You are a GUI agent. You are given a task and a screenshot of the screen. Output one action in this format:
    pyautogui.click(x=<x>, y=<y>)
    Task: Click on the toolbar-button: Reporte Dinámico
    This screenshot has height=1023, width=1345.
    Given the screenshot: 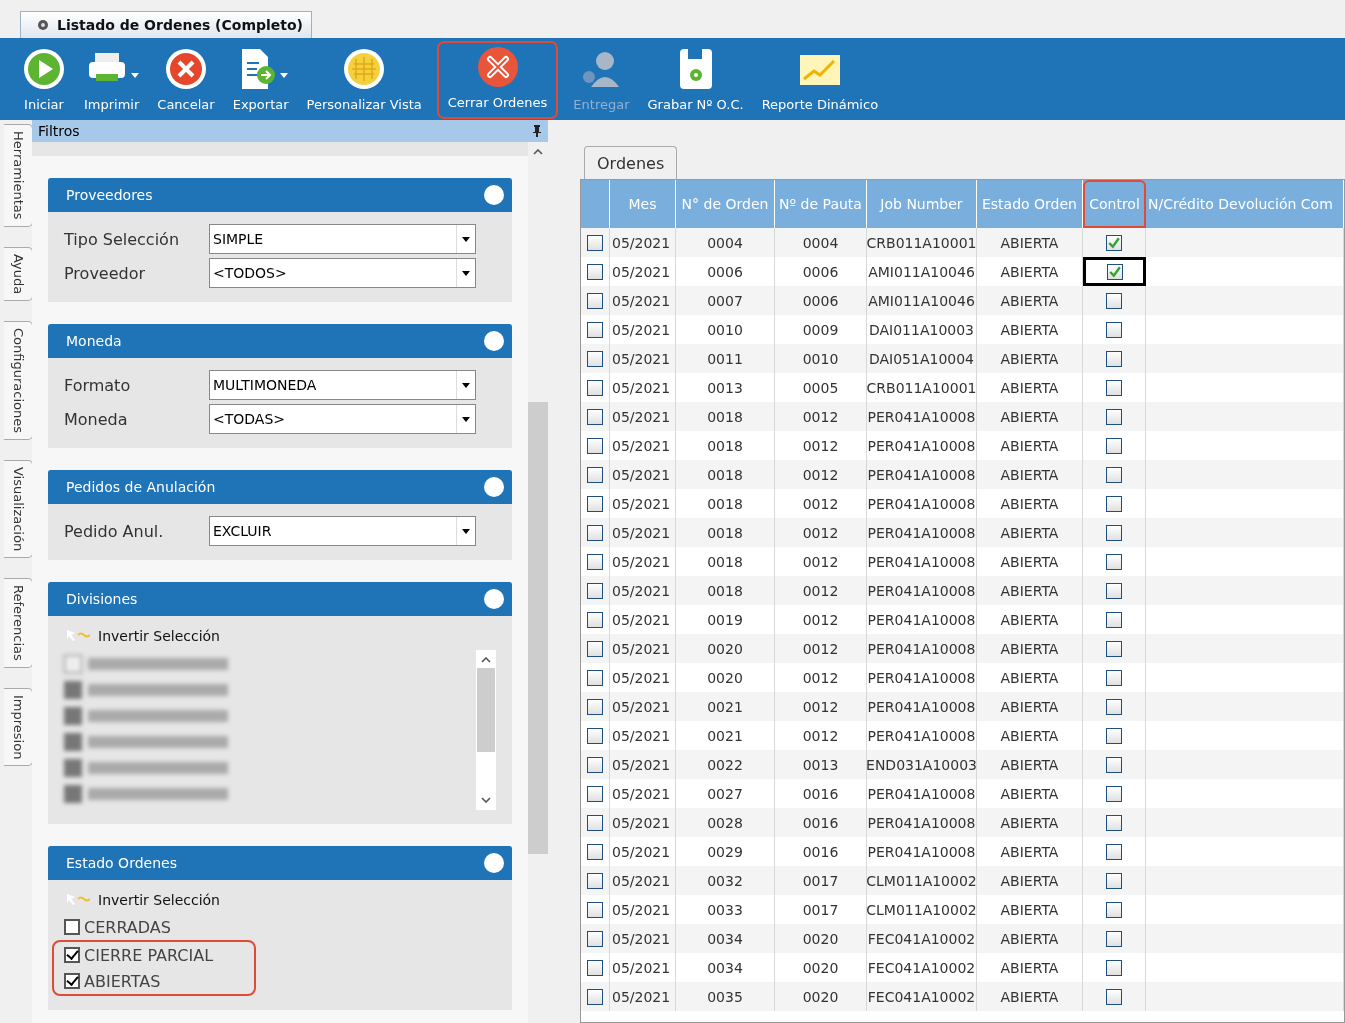 What is the action you would take?
    pyautogui.click(x=820, y=80)
    